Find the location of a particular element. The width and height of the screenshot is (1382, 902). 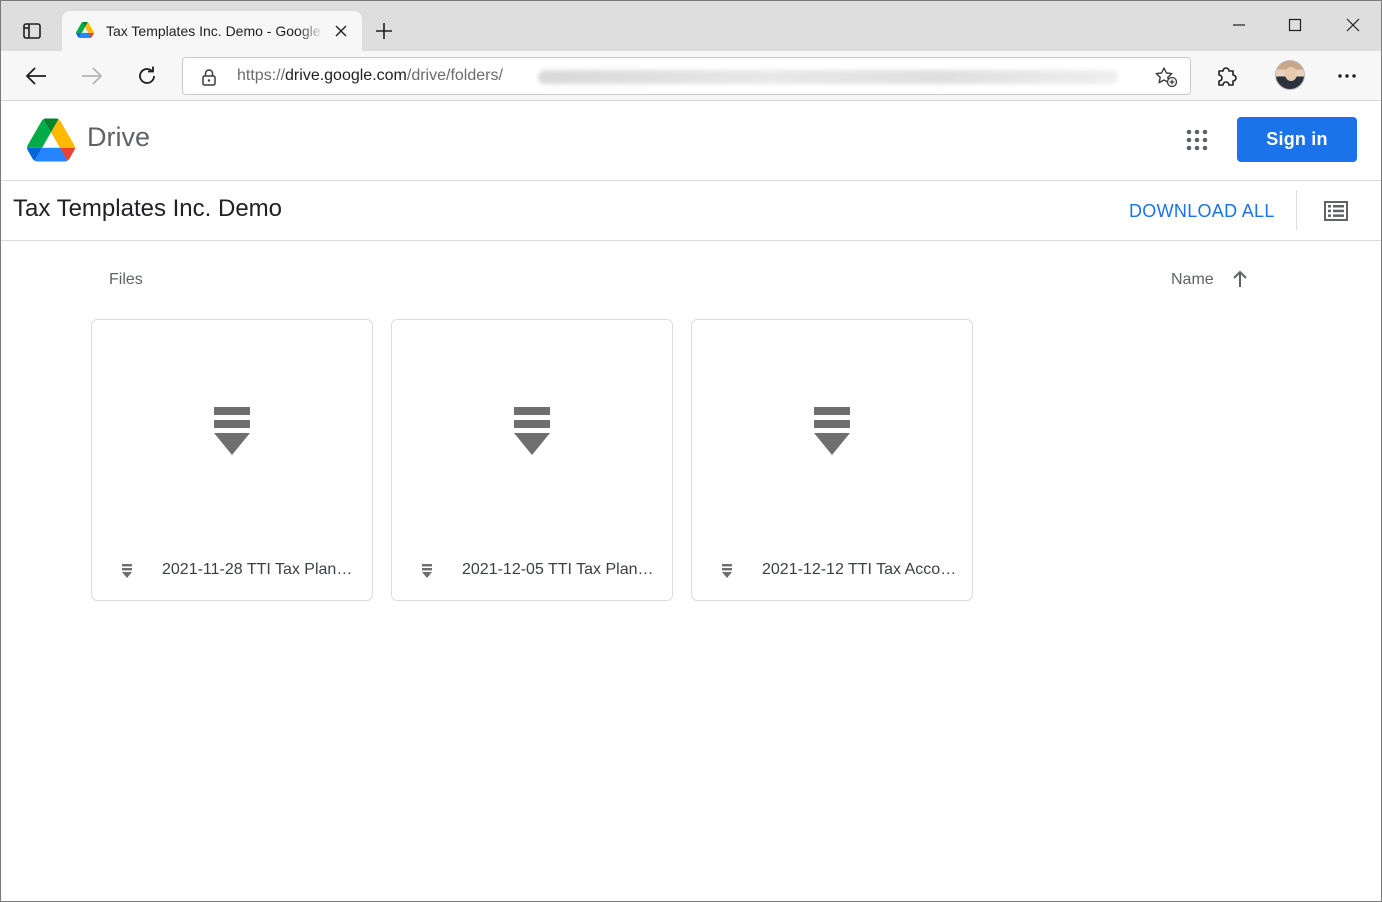

browser-tab-active: Tax Templates Inc. Demo - Google Drive is located at coordinates (212, 31).